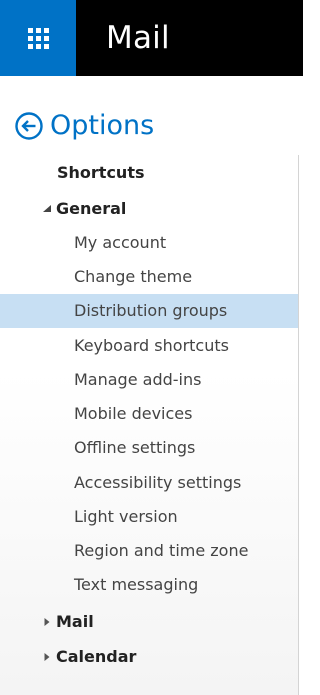 Image resolution: width=320 pixels, height=695 pixels. I want to click on nav-item-keyboard-shortcuts: Keyboard shortcuts, so click(149, 346).